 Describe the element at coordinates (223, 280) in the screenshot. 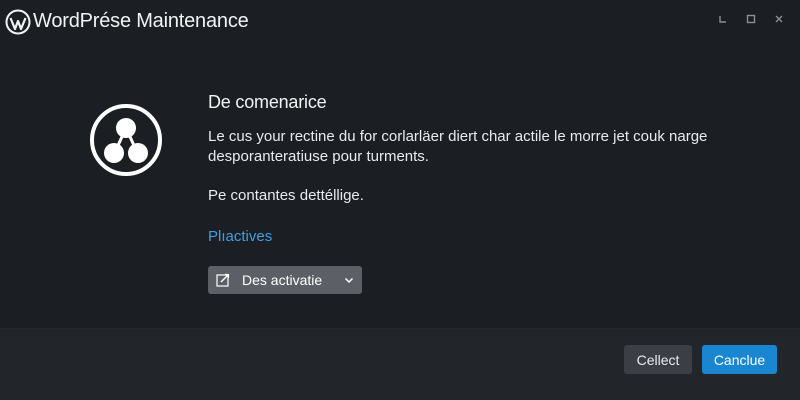

I see `edit-icon` at that location.